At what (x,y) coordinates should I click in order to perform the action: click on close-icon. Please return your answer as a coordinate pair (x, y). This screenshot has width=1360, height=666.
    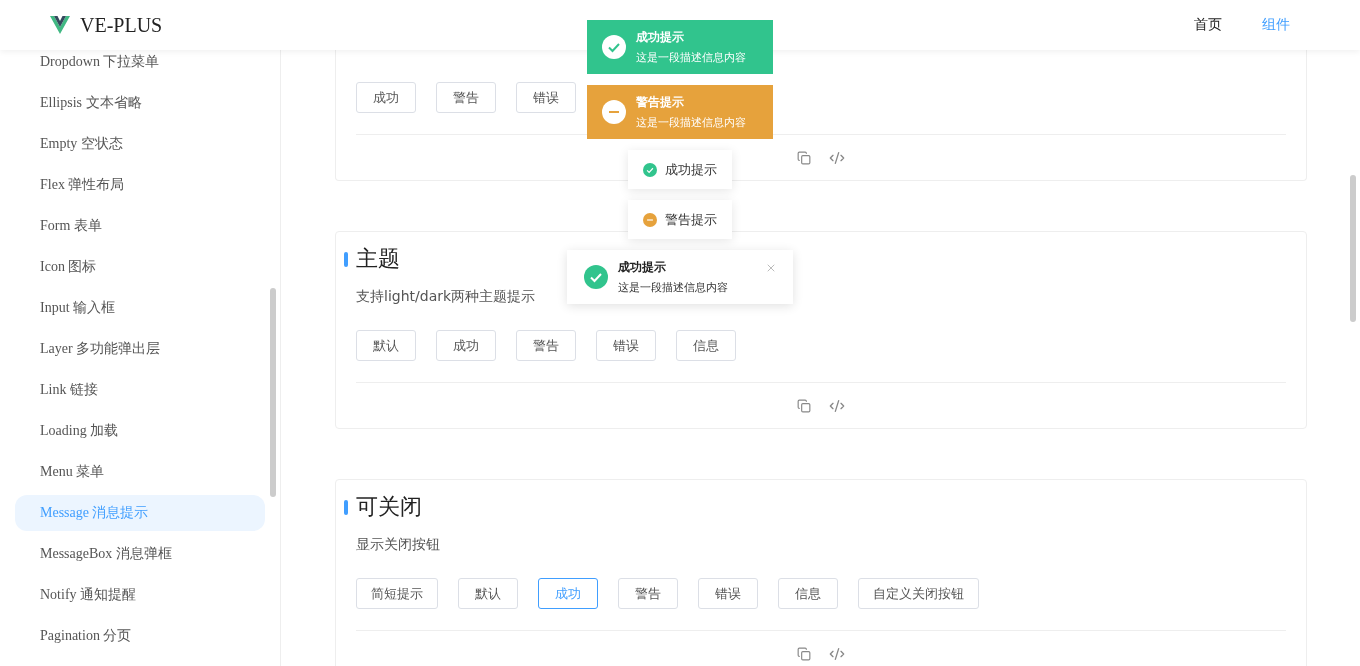
    Looking at the image, I should click on (771, 268).